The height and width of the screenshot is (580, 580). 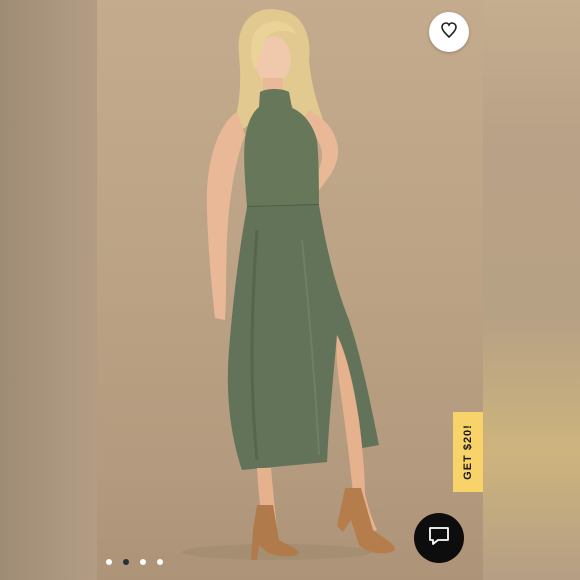 I want to click on heart-icon, so click(x=449, y=32).